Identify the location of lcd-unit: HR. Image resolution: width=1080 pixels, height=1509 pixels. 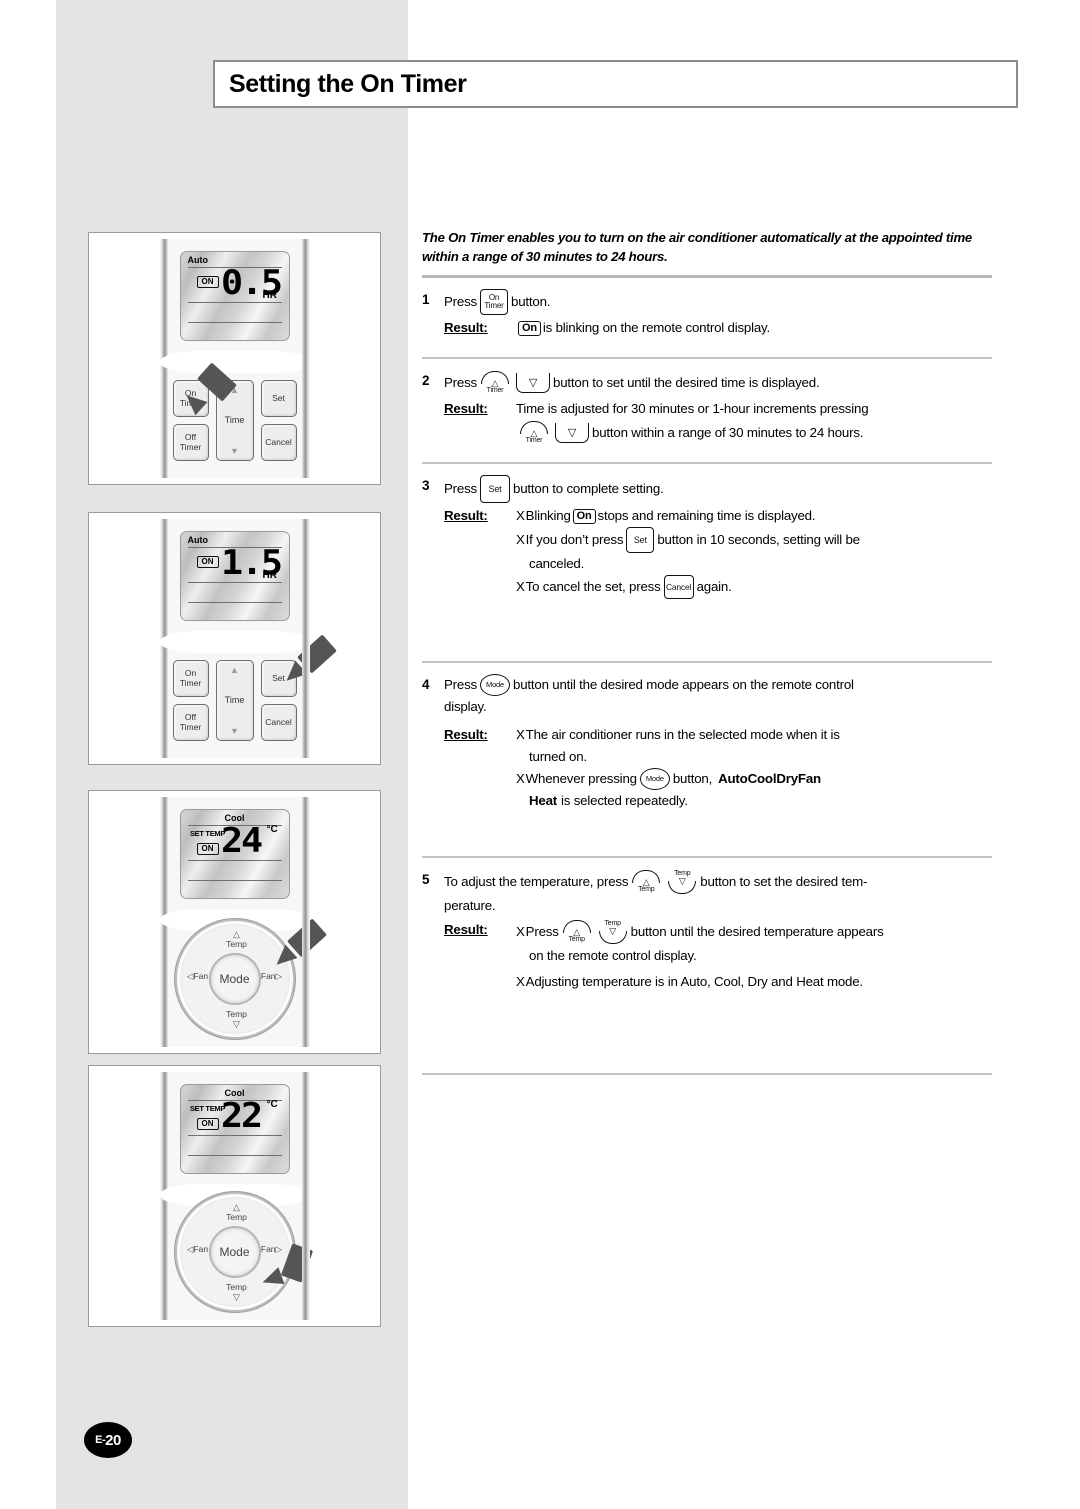
(269, 575).